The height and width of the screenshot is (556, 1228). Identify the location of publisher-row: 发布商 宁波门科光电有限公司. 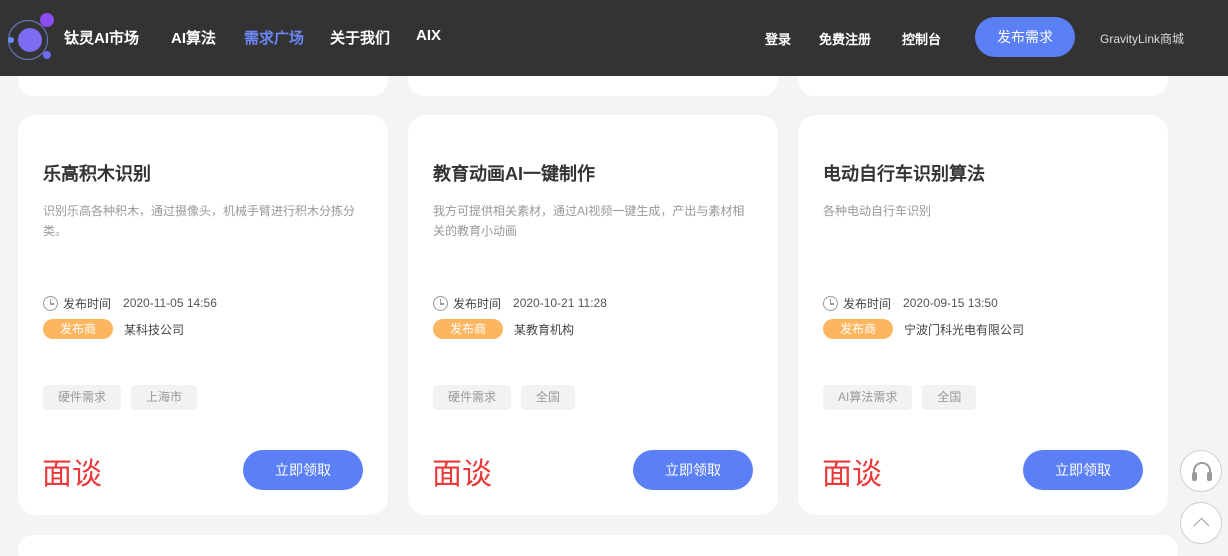
(923, 329).